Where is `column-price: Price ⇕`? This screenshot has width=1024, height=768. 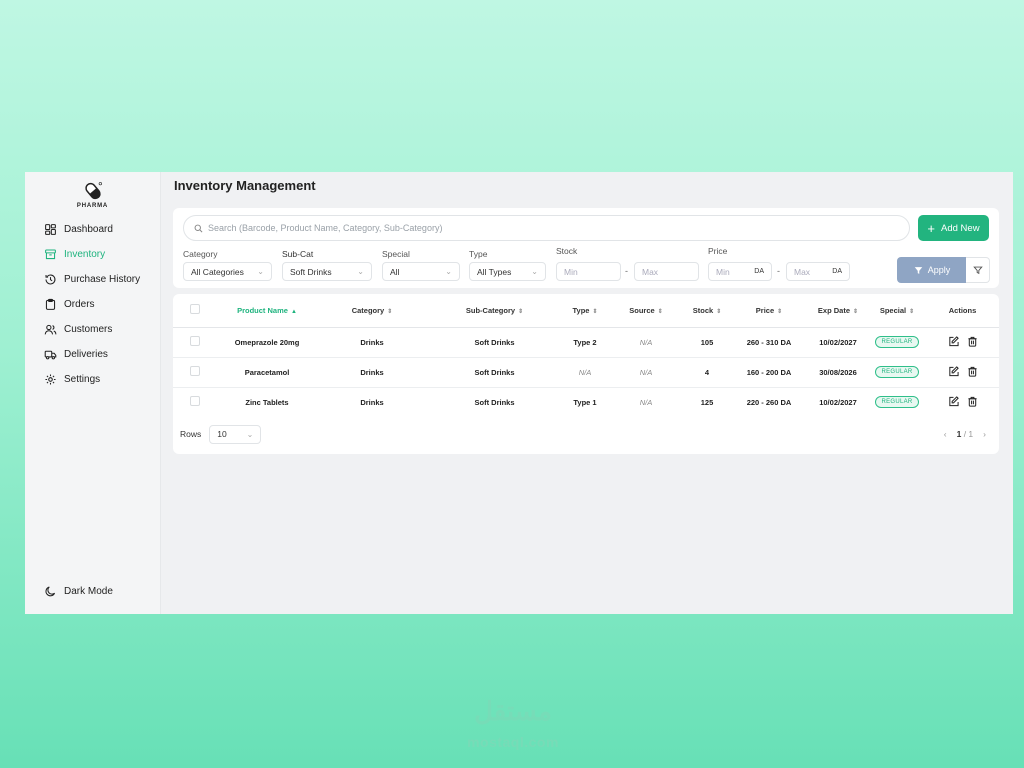
column-price: Price ⇕ is located at coordinates (769, 310).